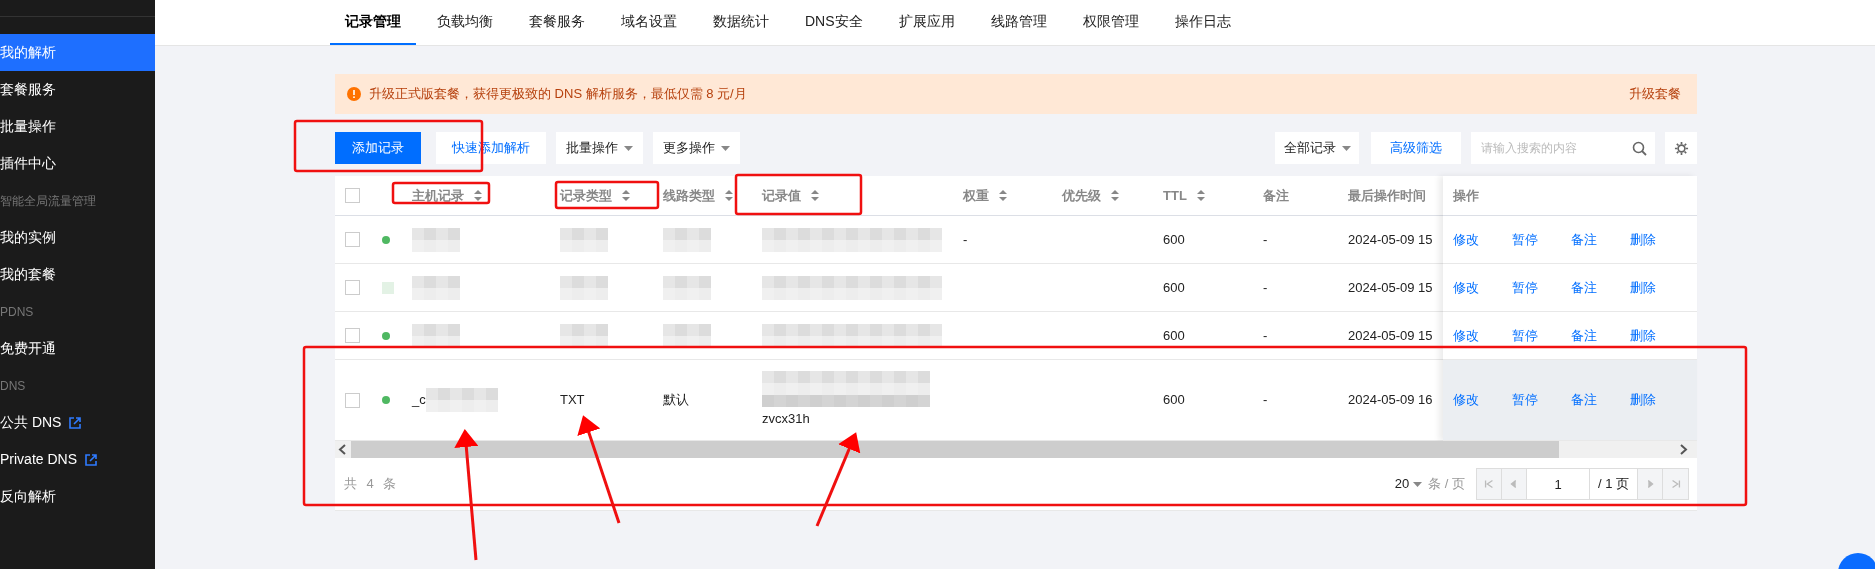 This screenshot has width=1875, height=569. What do you see at coordinates (781, 195) in the screenshot?
I see `column-header: 记录值` at bounding box center [781, 195].